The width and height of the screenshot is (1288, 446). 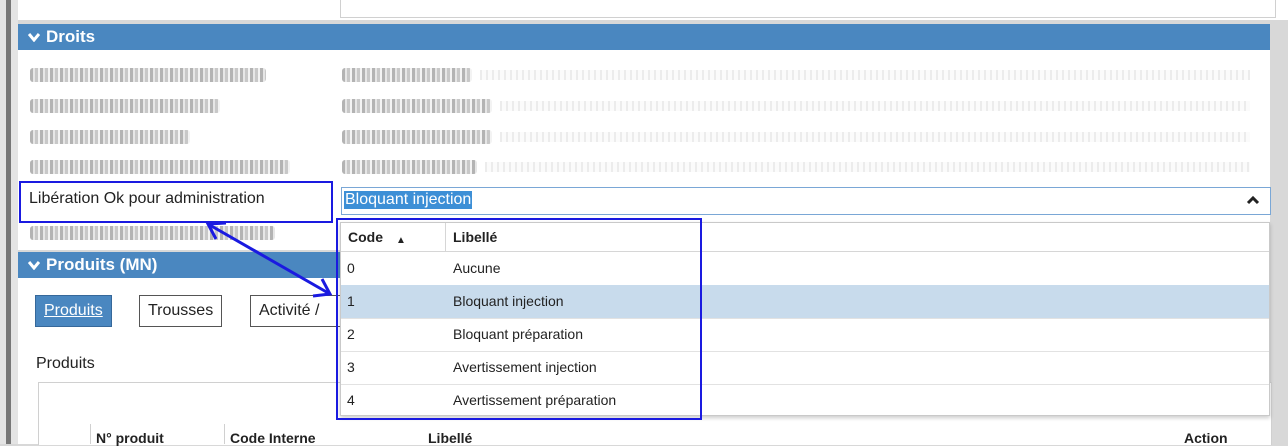 What do you see at coordinates (805, 237) in the screenshot?
I see `dropdown-header: Code ▲ Libellé` at bounding box center [805, 237].